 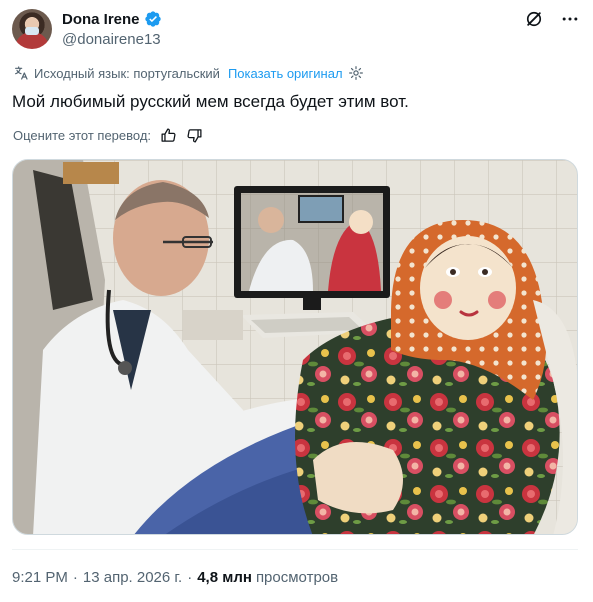 What do you see at coordinates (127, 73) in the screenshot?
I see `translation-source-label: Исходный язык: португальский` at bounding box center [127, 73].